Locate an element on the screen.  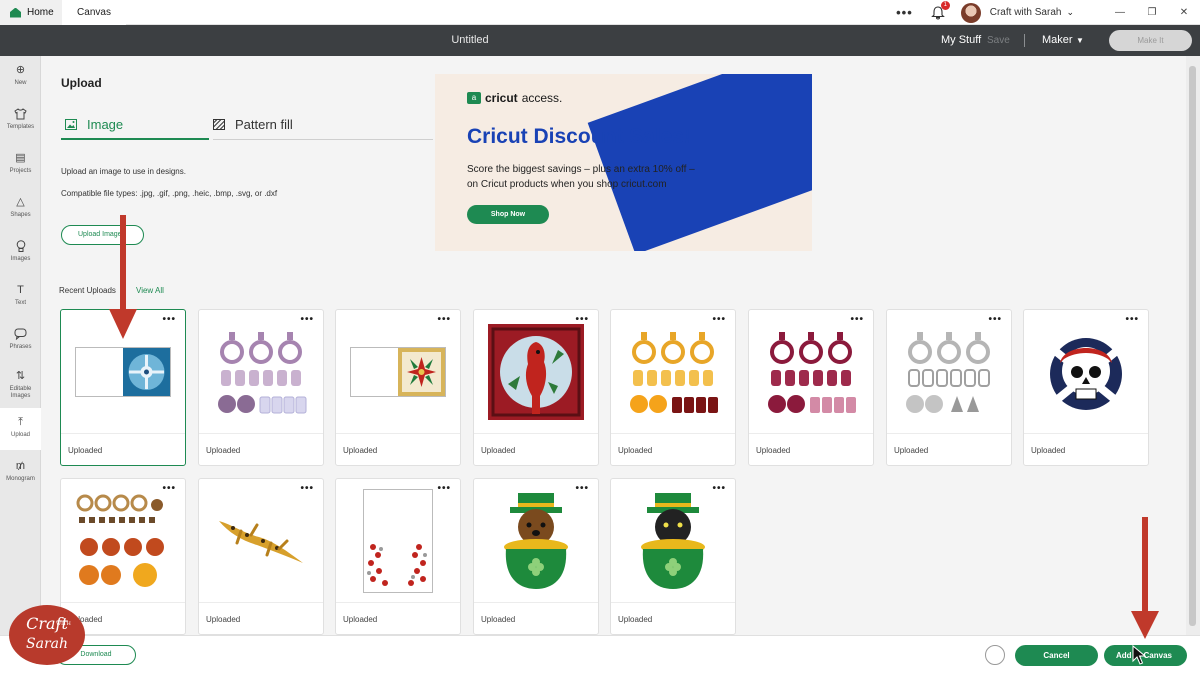
save-button: Save is located at coordinates (998, 40).